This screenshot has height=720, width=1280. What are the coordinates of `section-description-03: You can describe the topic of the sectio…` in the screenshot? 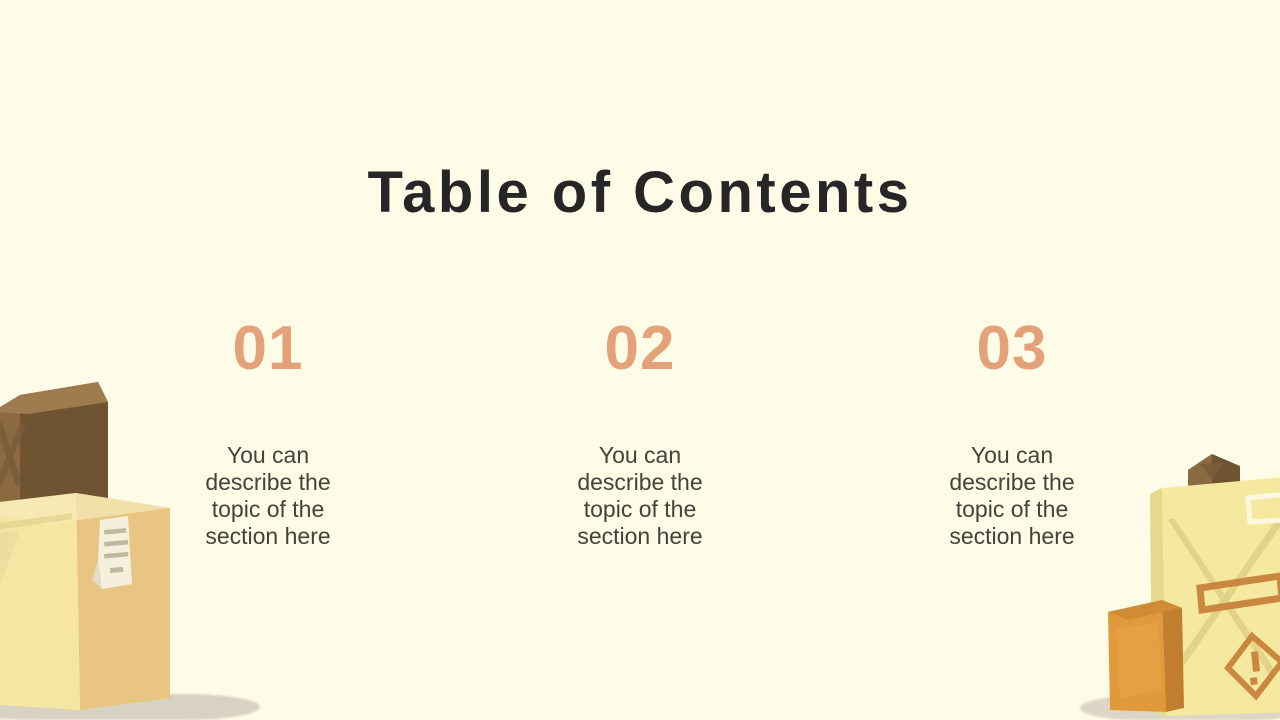 It's located at (1012, 496).